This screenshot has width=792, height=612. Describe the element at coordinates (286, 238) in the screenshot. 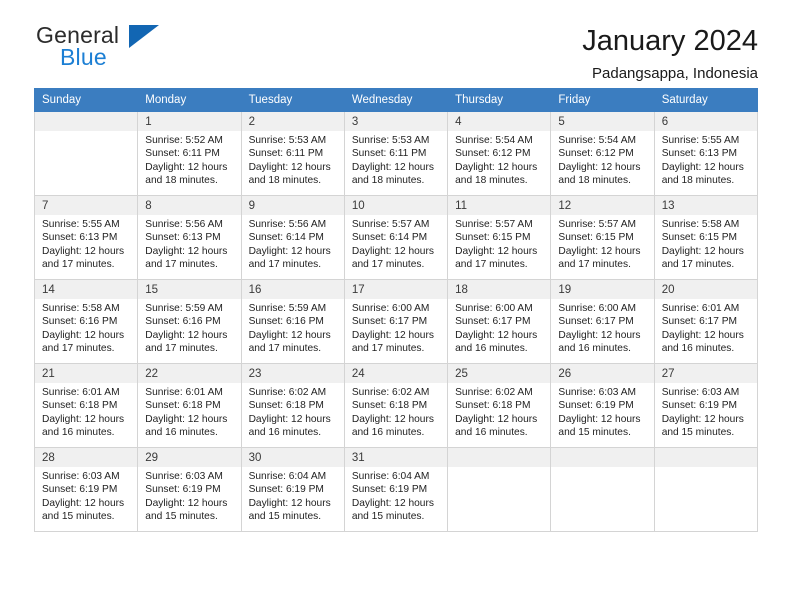

I see `sunset-text: Sunset: 6:14 PM` at that location.